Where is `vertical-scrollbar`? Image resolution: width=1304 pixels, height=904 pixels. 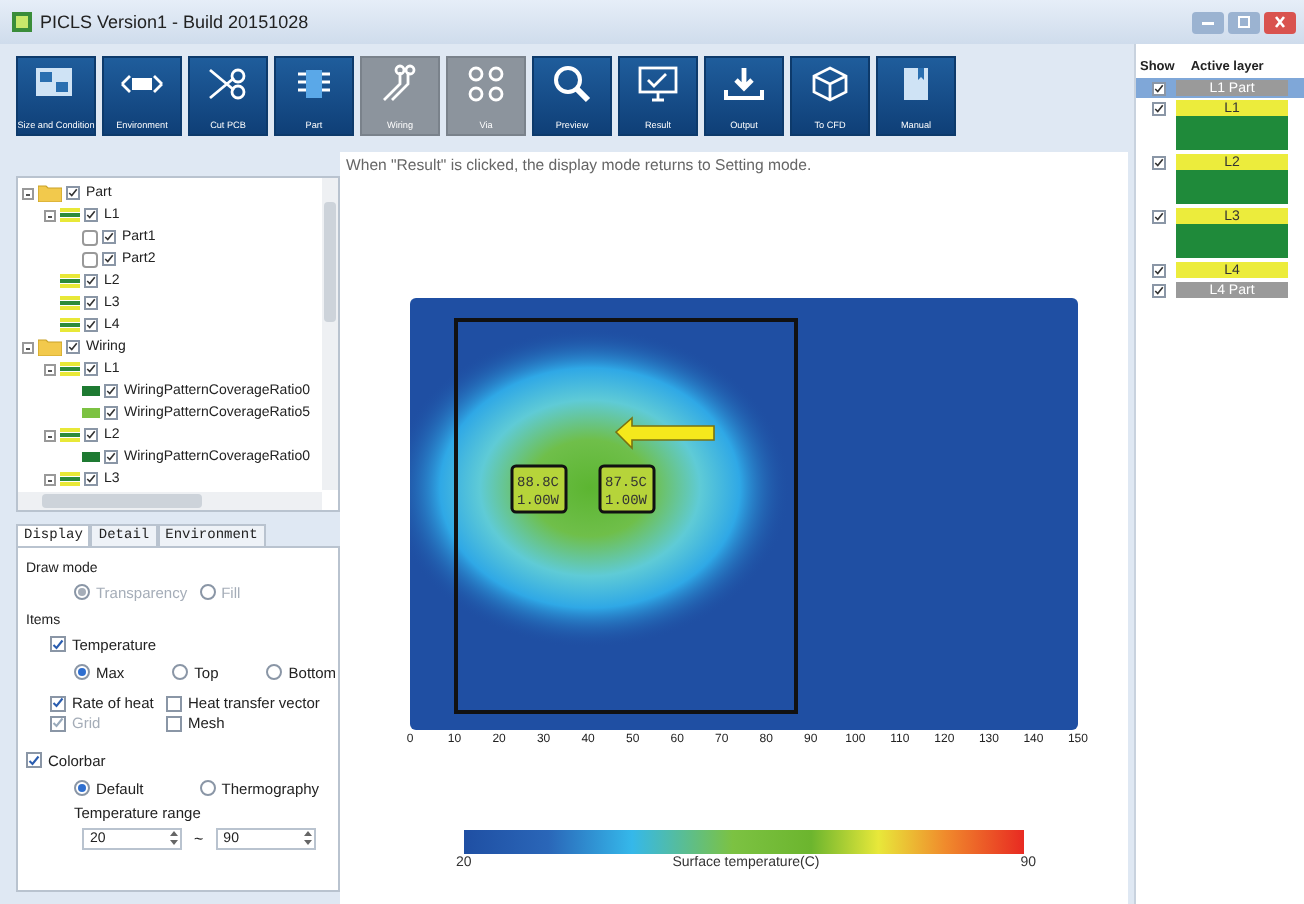
vertical-scrollbar is located at coordinates (330, 334).